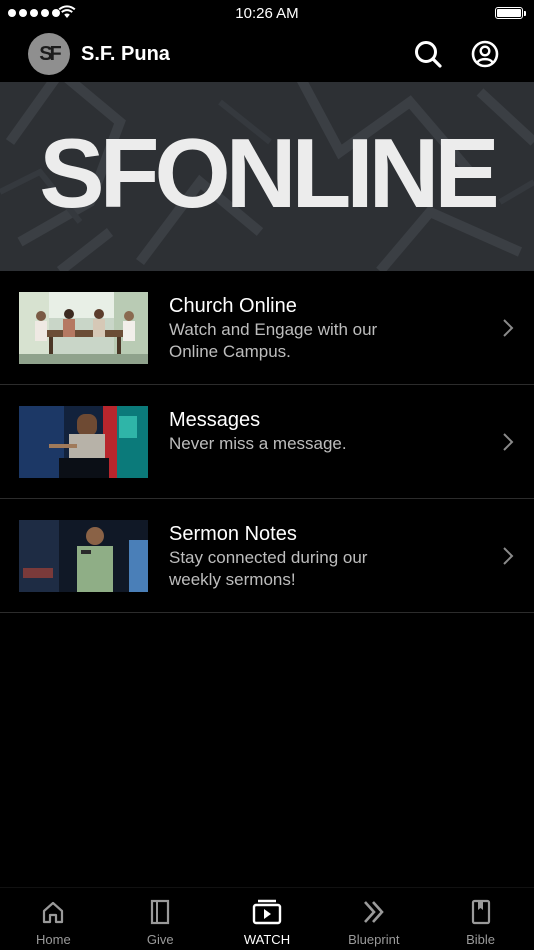 Image resolution: width=534 pixels, height=950 pixels. What do you see at coordinates (233, 306) in the screenshot?
I see `list-item-title: Church Online` at bounding box center [233, 306].